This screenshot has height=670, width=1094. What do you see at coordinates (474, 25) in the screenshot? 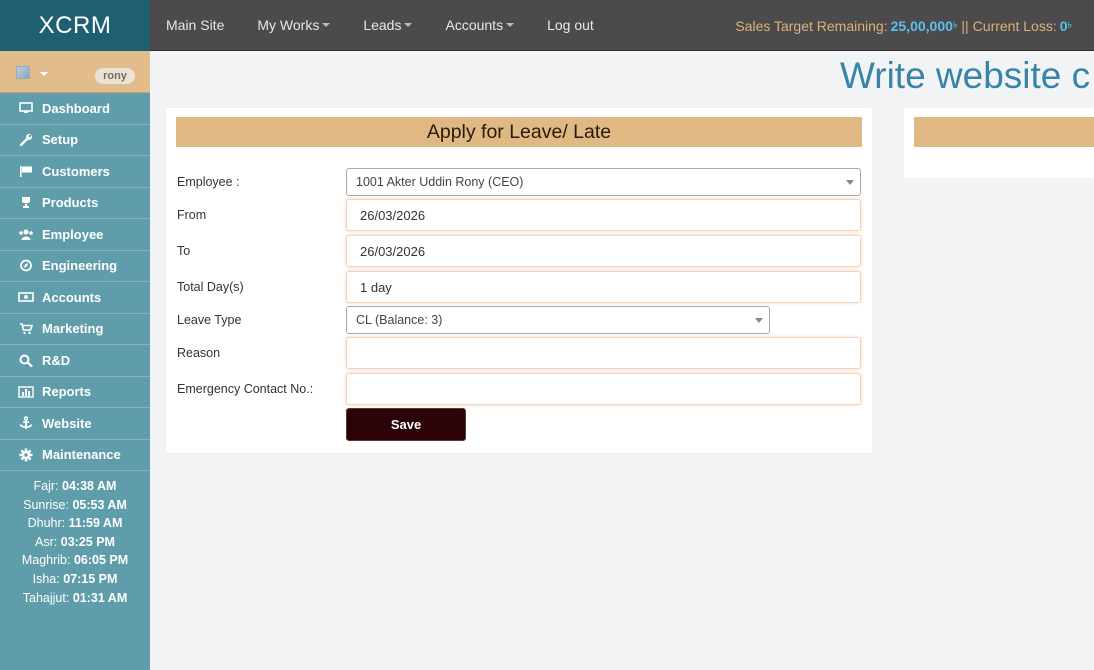
I see `nav-label: Accounts` at bounding box center [474, 25].